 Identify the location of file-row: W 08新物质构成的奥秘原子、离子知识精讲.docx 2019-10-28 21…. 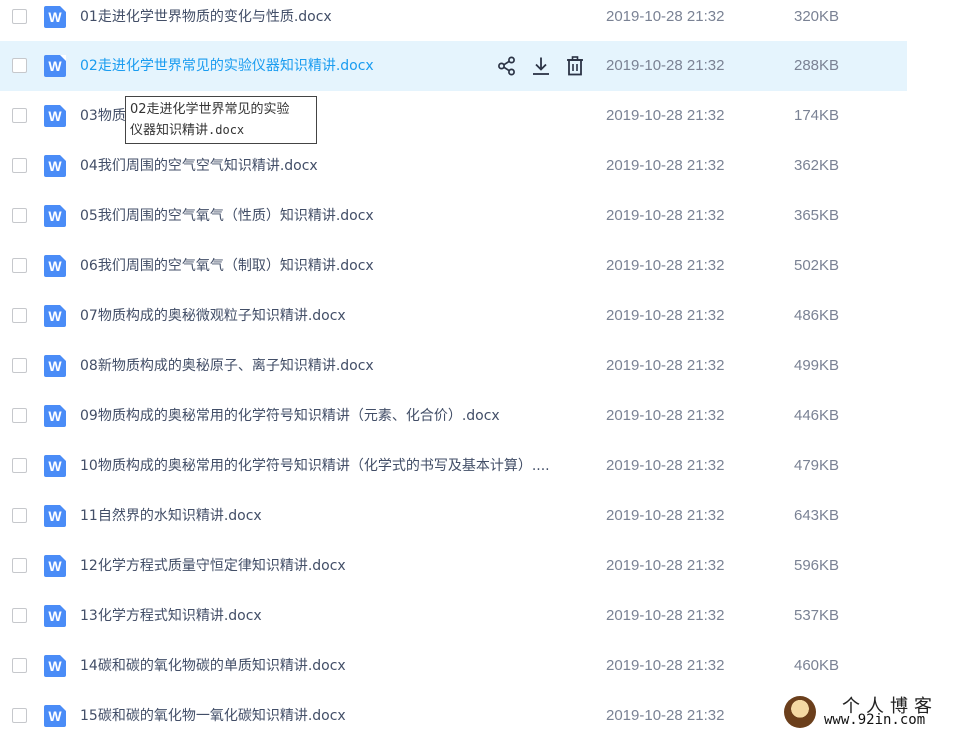
(453, 366).